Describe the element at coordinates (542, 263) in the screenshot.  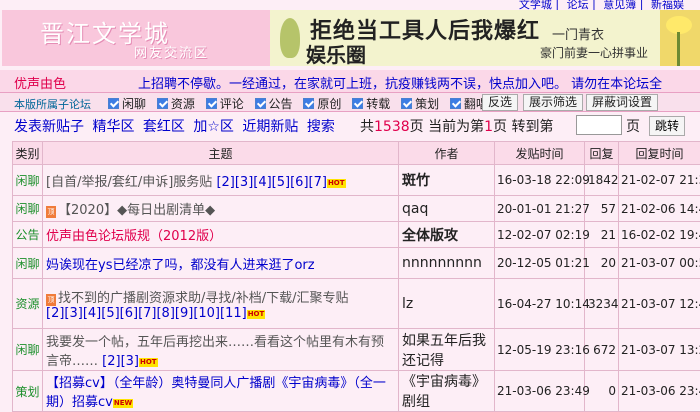
I see `post-time: 20-12-05 01:21` at that location.